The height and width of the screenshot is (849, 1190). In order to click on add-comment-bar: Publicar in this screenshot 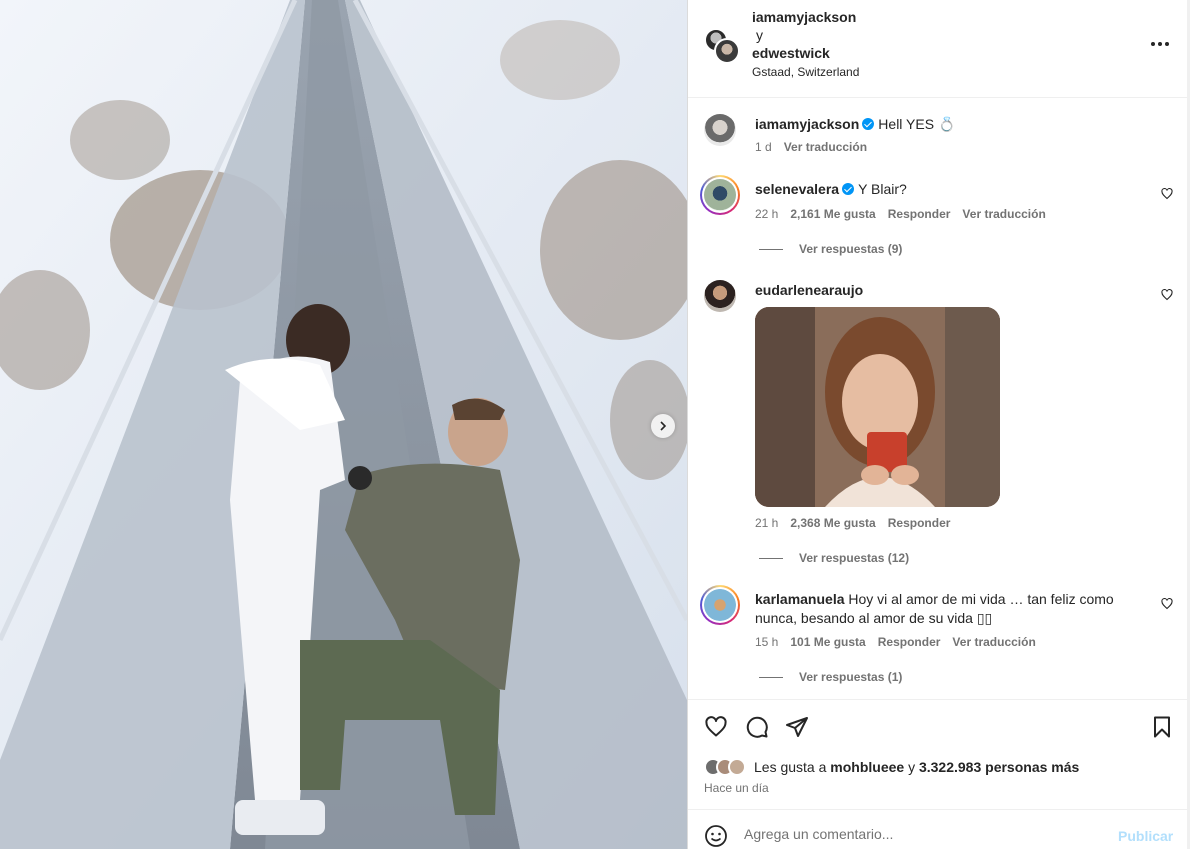, I will do `click(938, 829)`.